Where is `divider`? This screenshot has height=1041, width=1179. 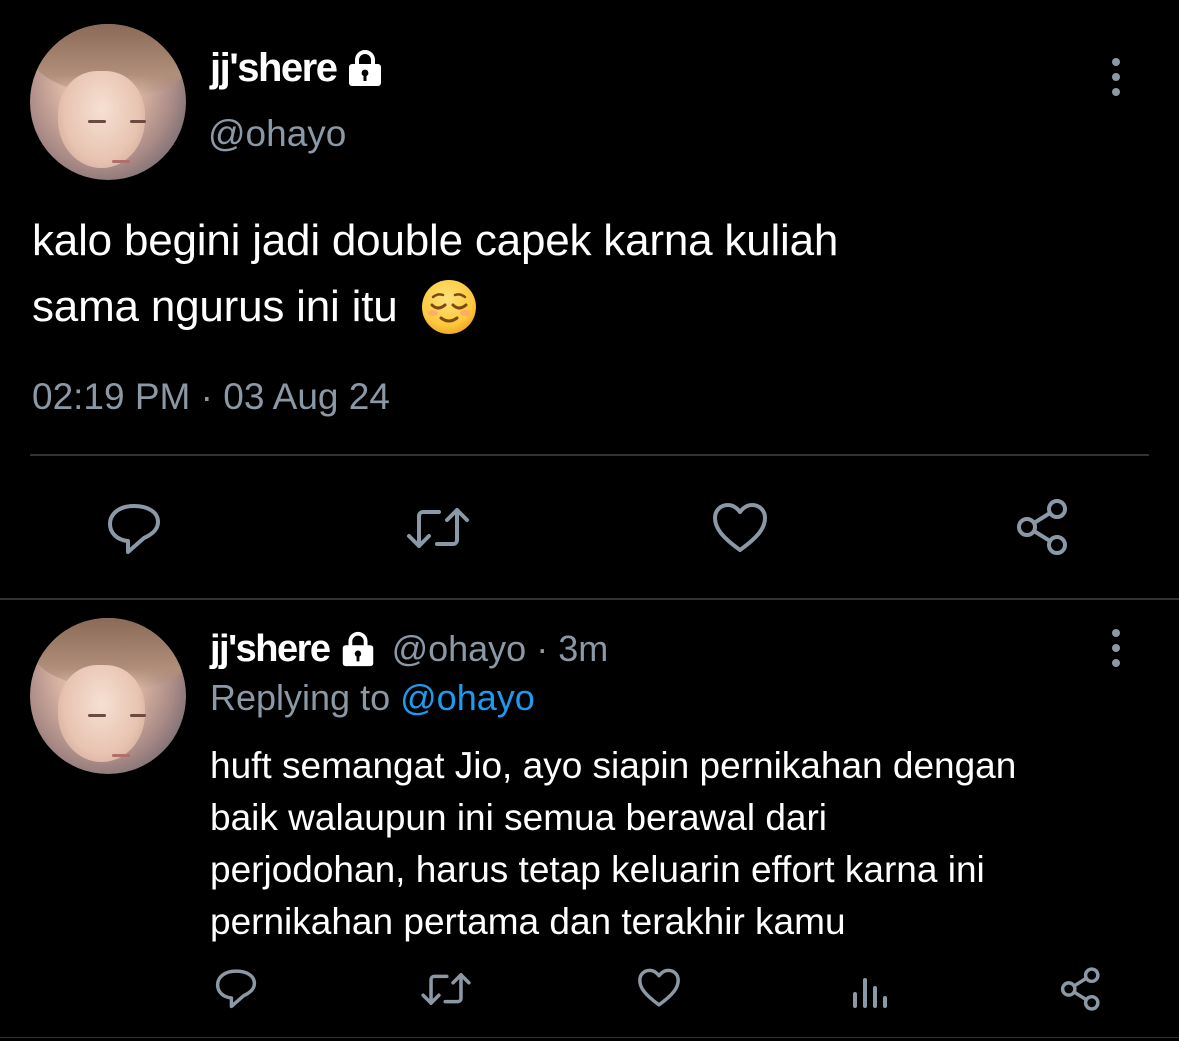 divider is located at coordinates (589, 455).